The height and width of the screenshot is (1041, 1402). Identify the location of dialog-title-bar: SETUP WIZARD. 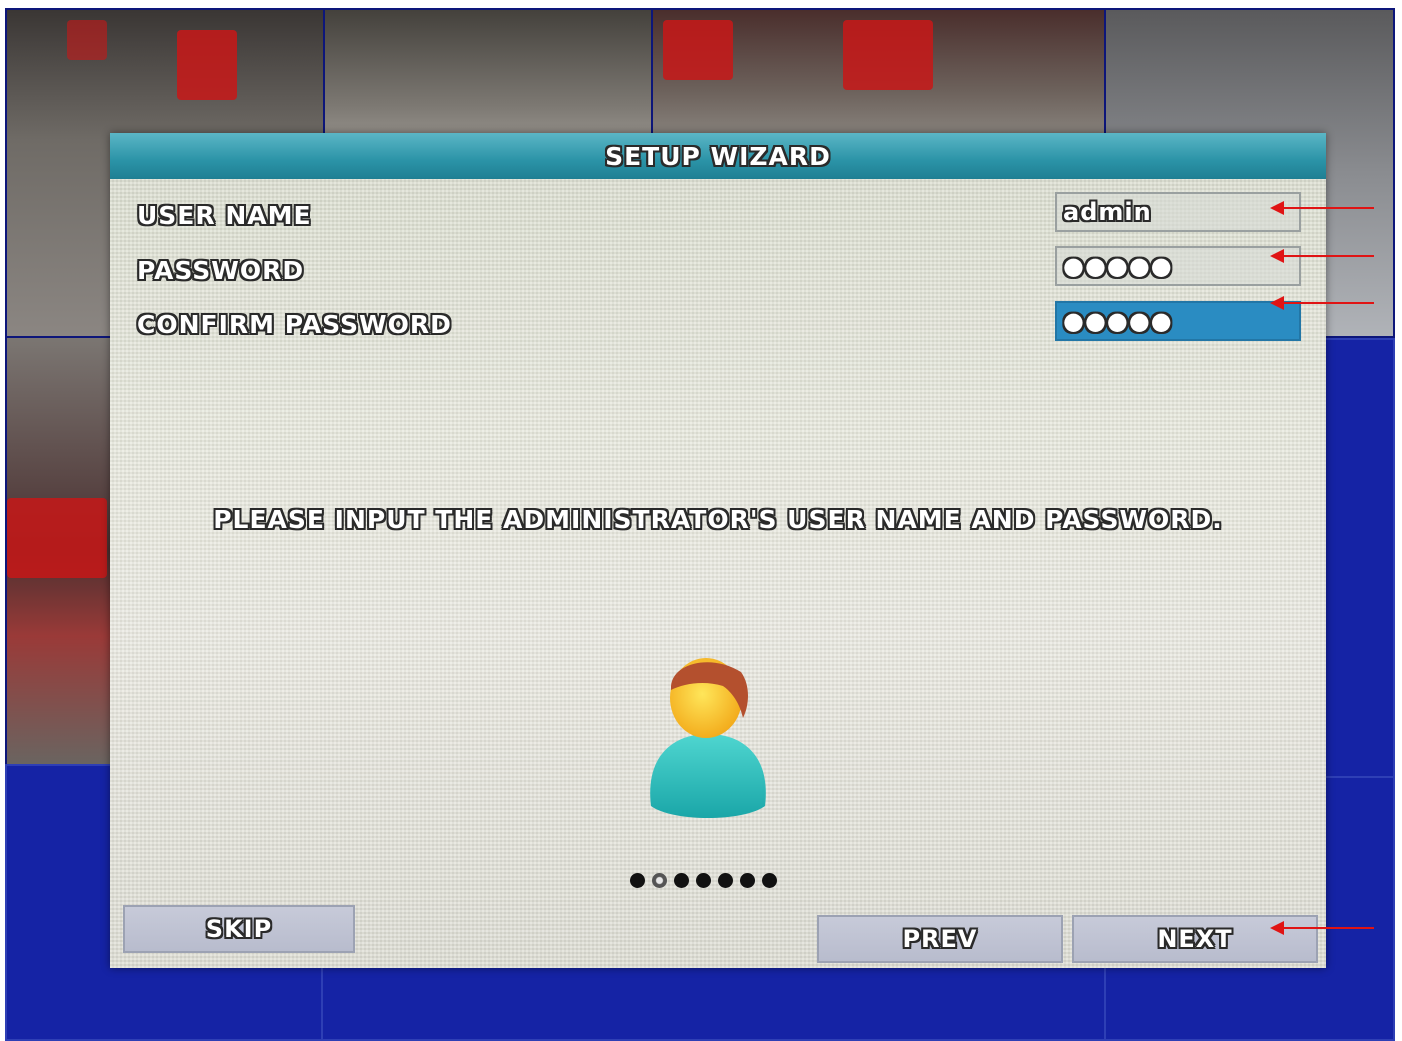
(718, 156).